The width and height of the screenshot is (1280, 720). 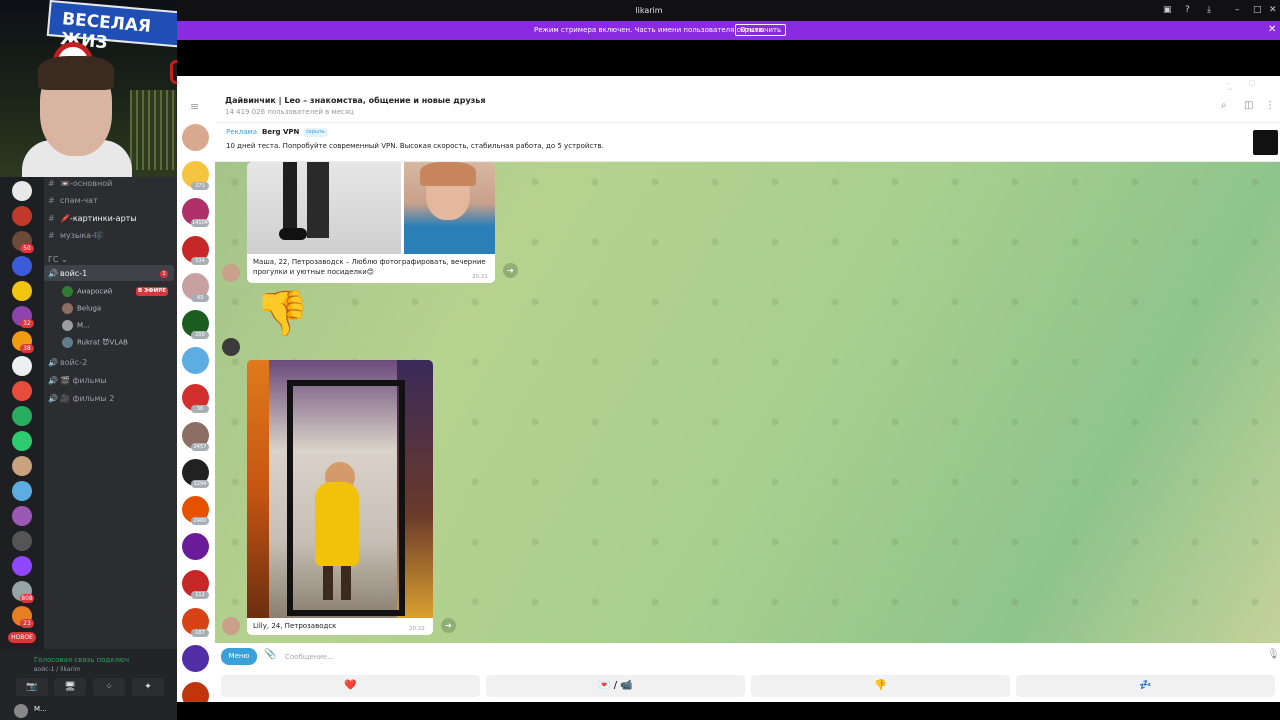 I want to click on message-bubble: Lilly, 24, Петрозаводск 20:22, so click(x=340, y=497).